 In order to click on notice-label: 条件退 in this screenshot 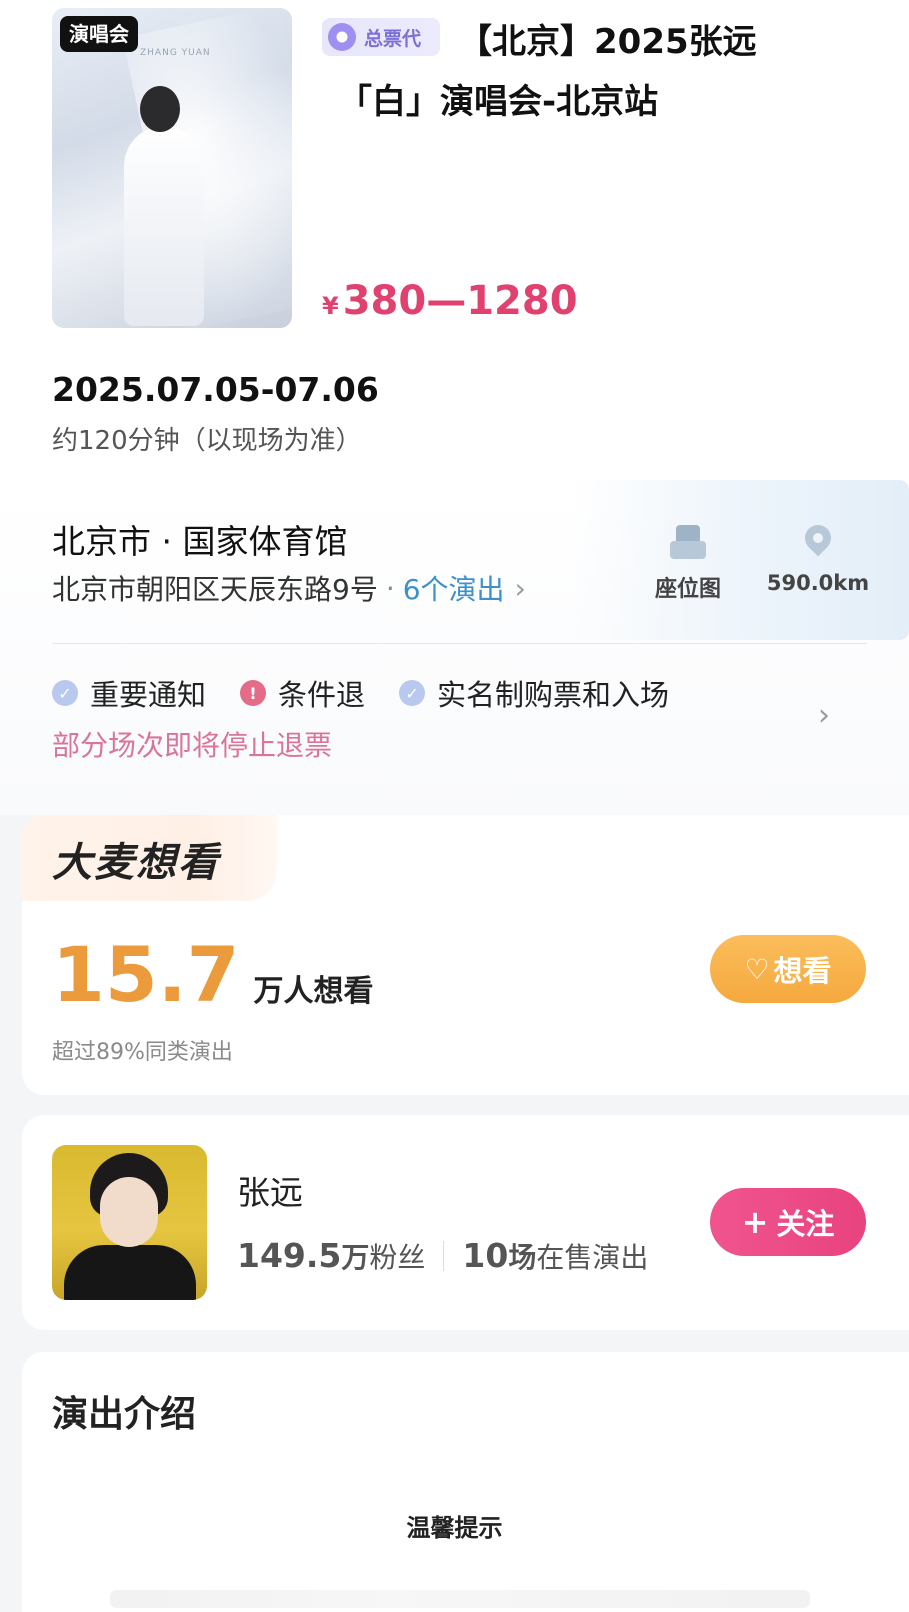, I will do `click(322, 695)`.